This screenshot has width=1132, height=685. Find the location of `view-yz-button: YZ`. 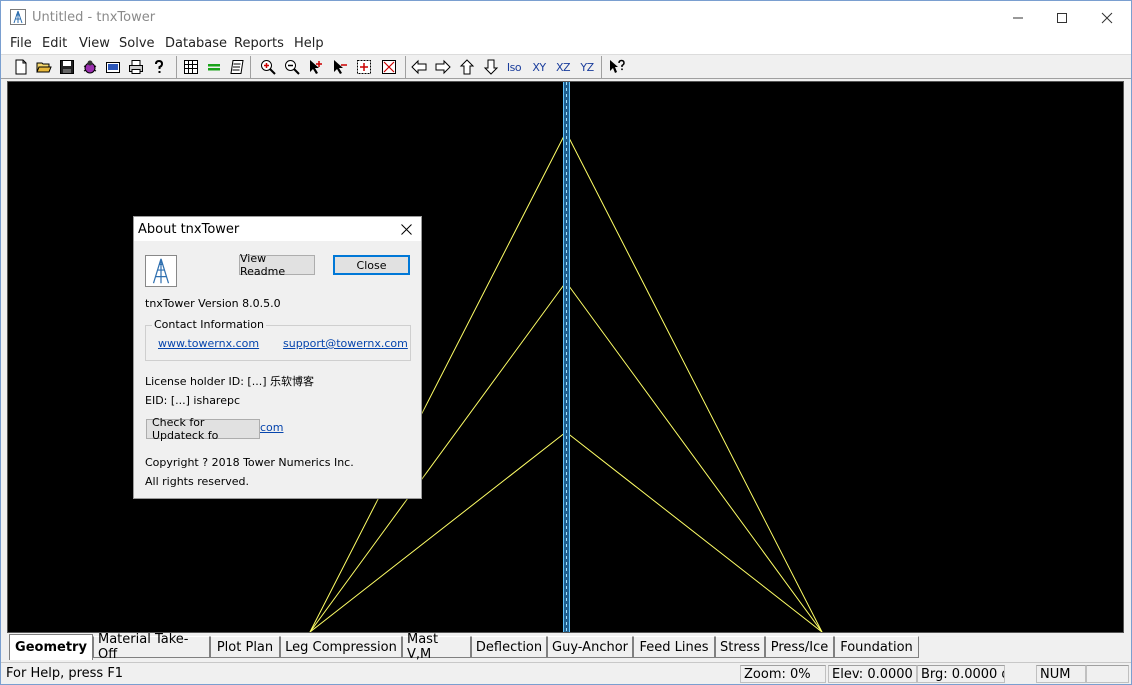

view-yz-button: YZ is located at coordinates (587, 67).